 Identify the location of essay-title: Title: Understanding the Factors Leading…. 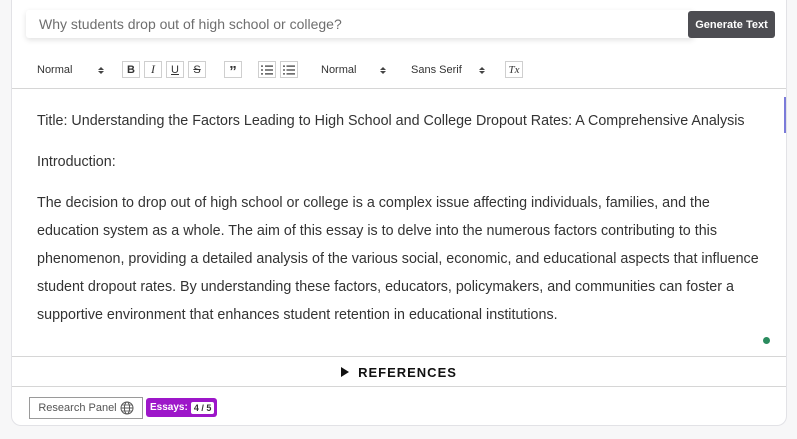
(391, 121).